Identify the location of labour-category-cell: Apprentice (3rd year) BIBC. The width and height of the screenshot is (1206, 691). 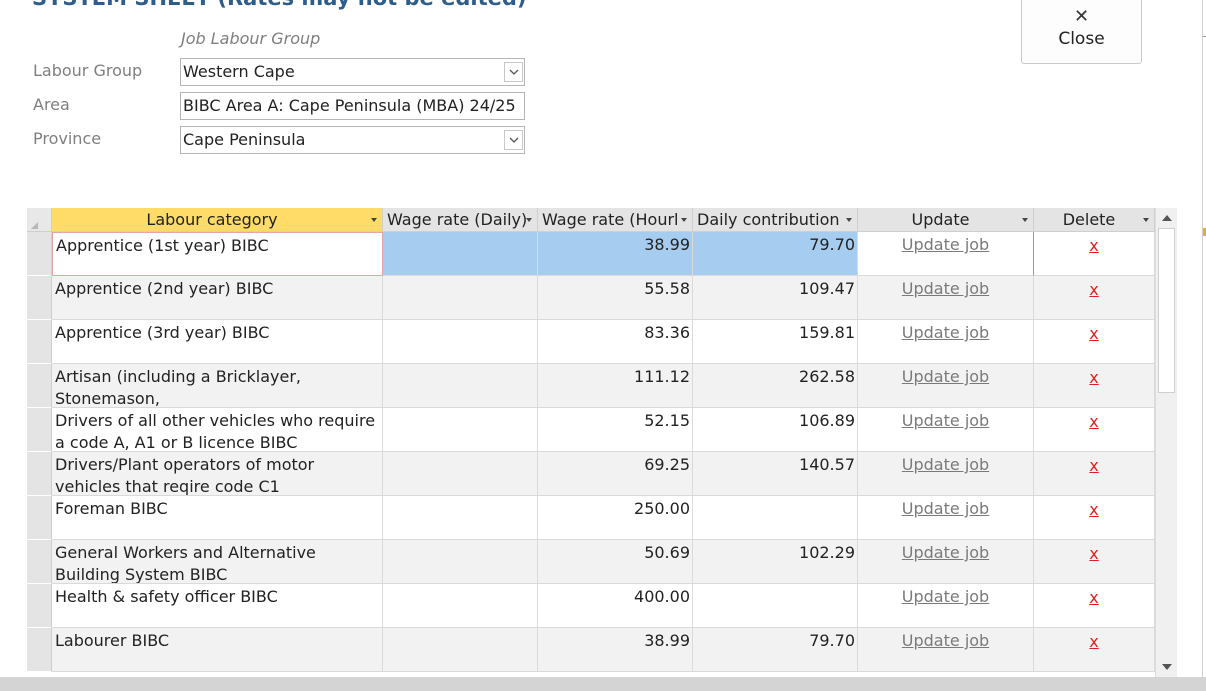
(217, 342).